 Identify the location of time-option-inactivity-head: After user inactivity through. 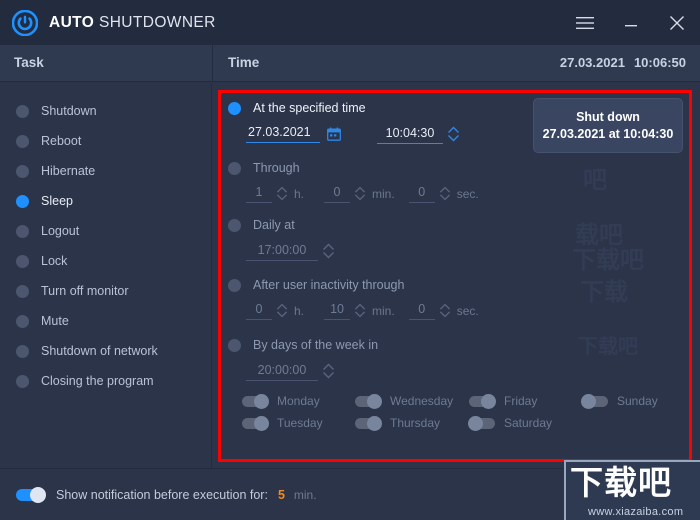
(352, 285).